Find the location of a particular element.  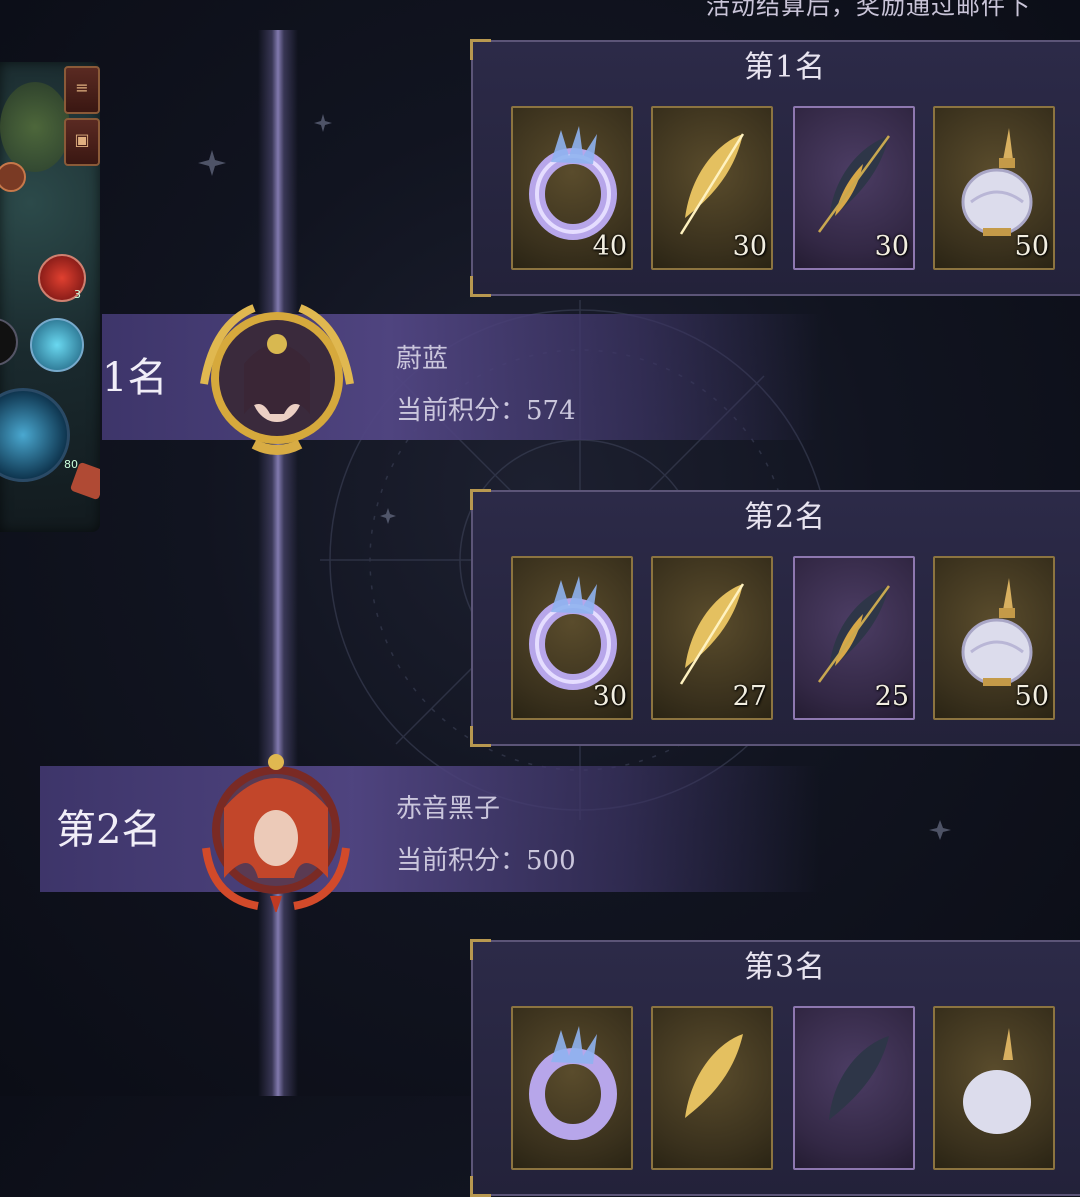

reward-panel-rank-2: 第2名 30 27 25 50 is located at coordinates (775, 618).